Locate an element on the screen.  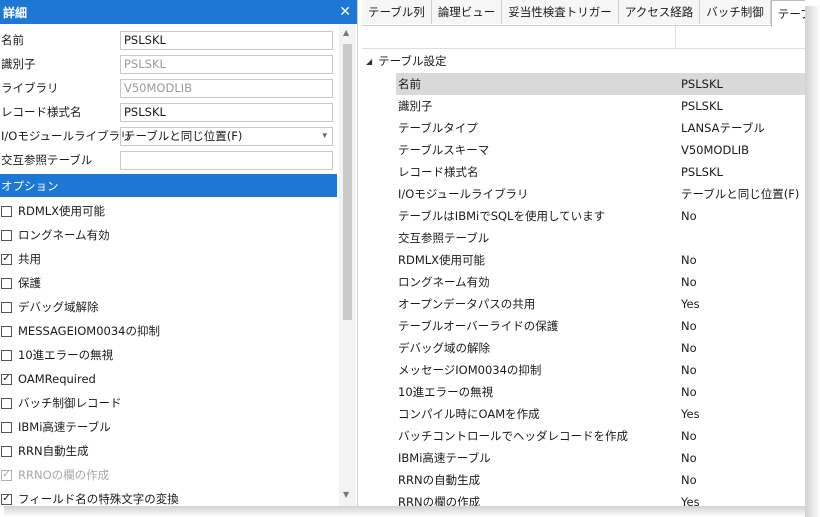
option-label: 共用 is located at coordinates (29, 259).